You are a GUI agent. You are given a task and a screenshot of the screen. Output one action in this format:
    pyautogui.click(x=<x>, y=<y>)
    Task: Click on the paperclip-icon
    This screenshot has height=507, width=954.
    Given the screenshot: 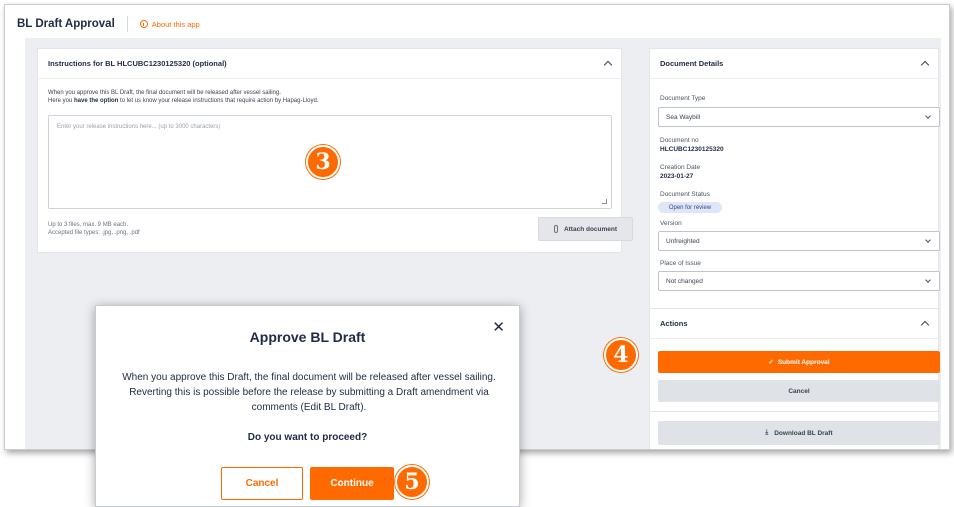 What is the action you would take?
    pyautogui.click(x=555, y=229)
    